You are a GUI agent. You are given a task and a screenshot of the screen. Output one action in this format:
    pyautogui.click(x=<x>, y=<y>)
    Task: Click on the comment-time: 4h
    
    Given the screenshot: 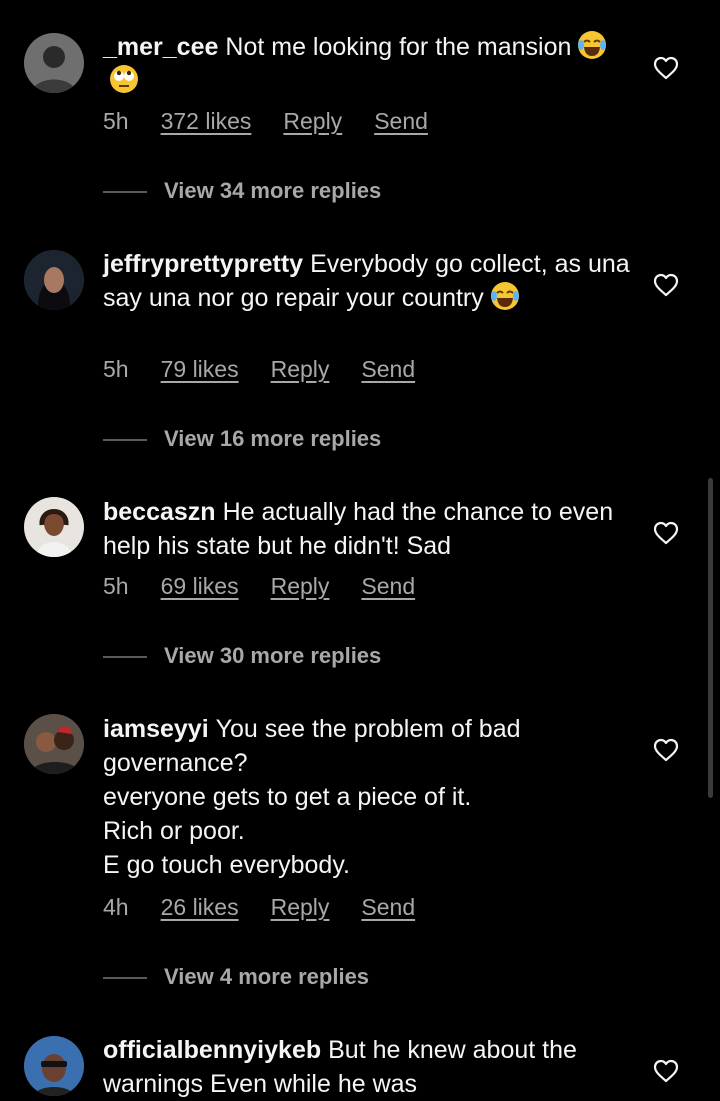 What is the action you would take?
    pyautogui.click(x=116, y=907)
    